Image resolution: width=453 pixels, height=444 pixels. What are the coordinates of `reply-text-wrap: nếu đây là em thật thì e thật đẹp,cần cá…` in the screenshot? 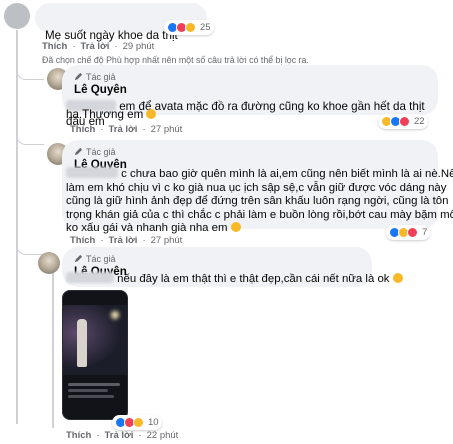 It's located at (234, 279).